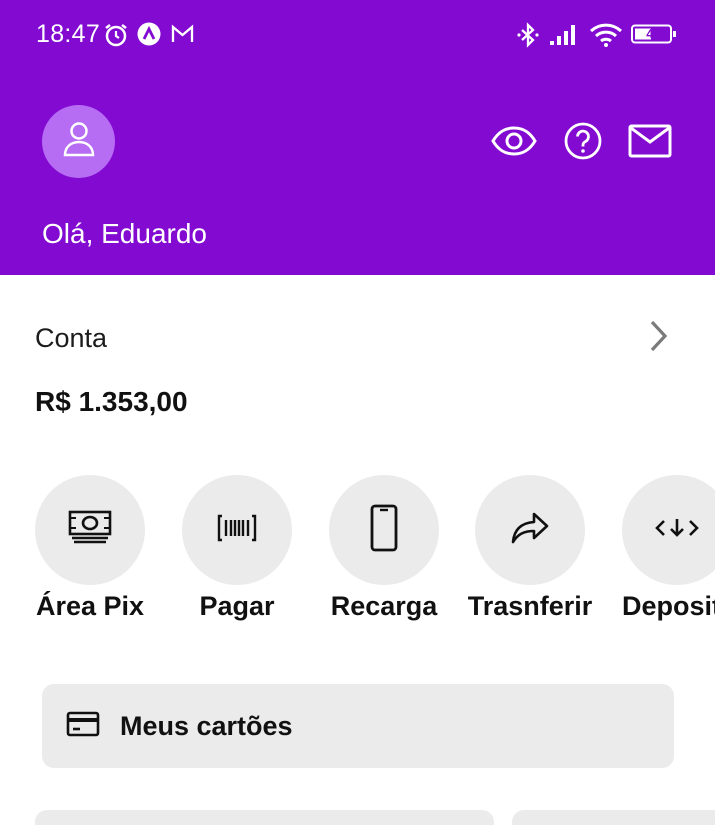 This screenshot has height=825, width=715. What do you see at coordinates (384, 606) in the screenshot?
I see `action-label: Recarga` at bounding box center [384, 606].